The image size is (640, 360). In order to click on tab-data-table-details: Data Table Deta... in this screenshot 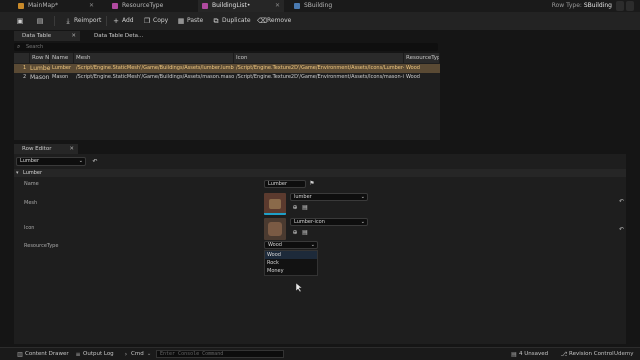, I will do `click(121, 36)`.